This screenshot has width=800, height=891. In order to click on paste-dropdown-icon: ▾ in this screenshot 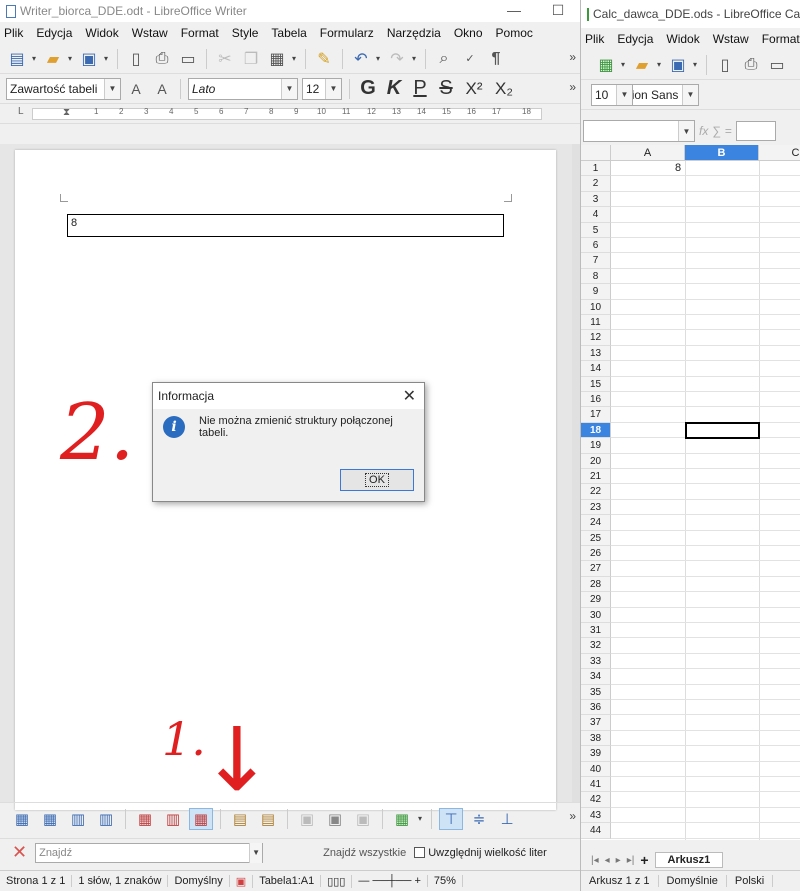, I will do `click(295, 58)`.